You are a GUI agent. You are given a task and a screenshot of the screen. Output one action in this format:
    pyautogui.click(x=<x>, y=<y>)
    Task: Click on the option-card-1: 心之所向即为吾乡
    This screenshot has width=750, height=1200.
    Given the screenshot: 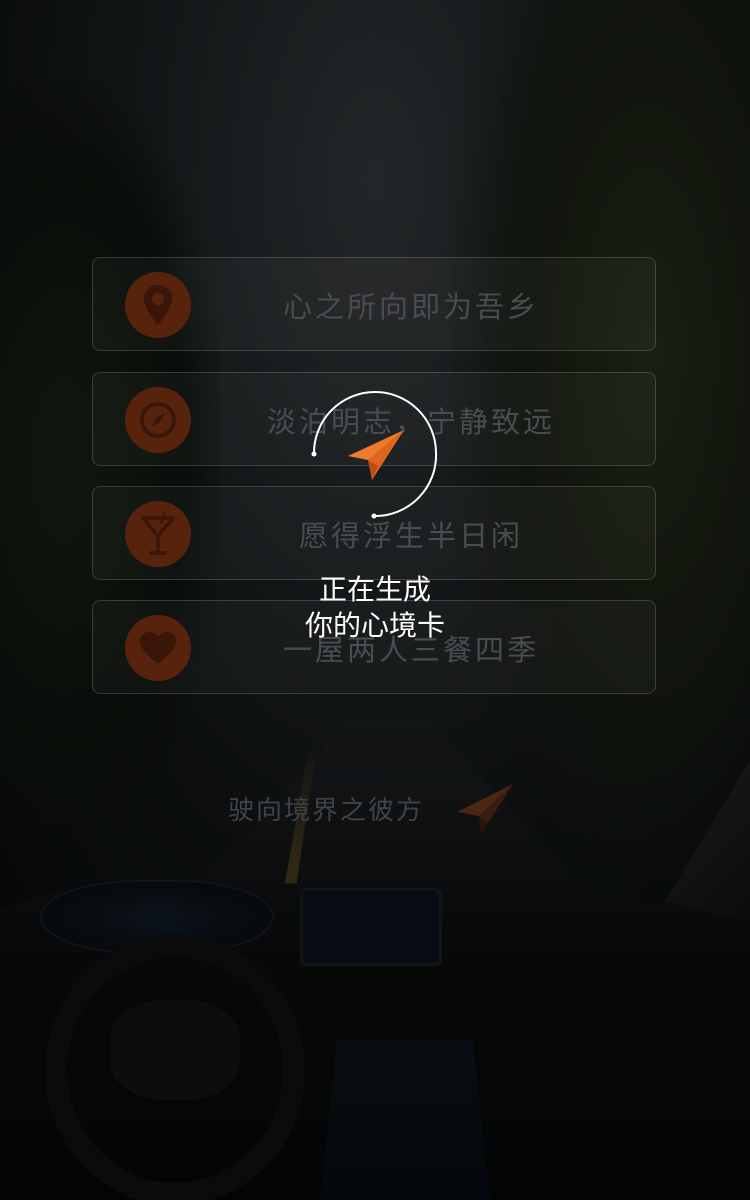 What is the action you would take?
    pyautogui.click(x=374, y=304)
    